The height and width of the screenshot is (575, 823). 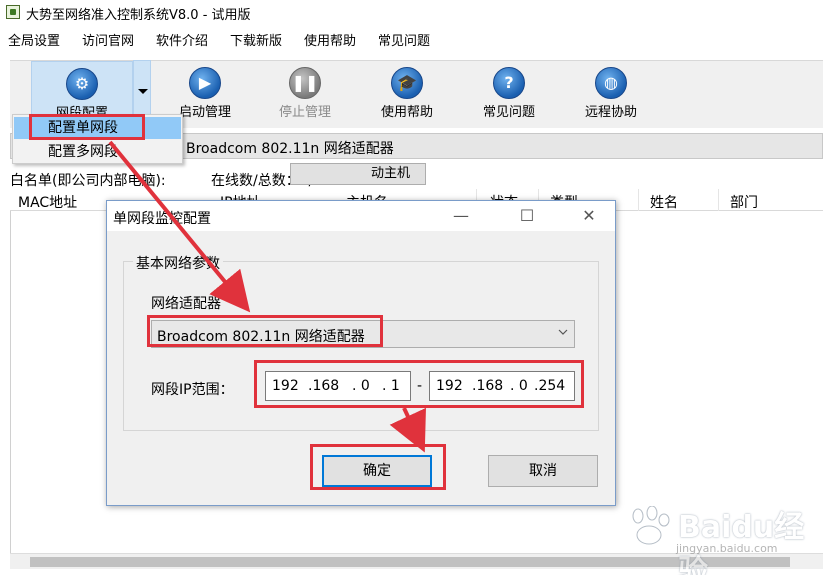 What do you see at coordinates (256, 39) in the screenshot?
I see `menu-download: 下载新版` at bounding box center [256, 39].